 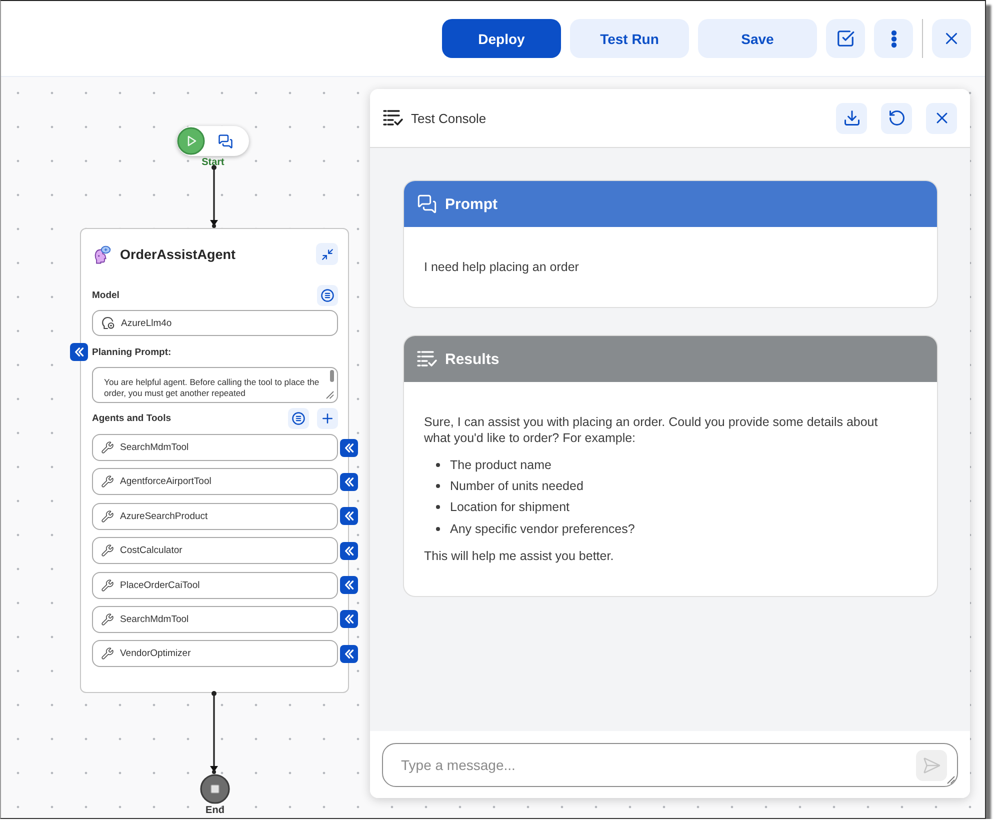 I want to click on tool-item: CostCalculator, so click(x=215, y=550).